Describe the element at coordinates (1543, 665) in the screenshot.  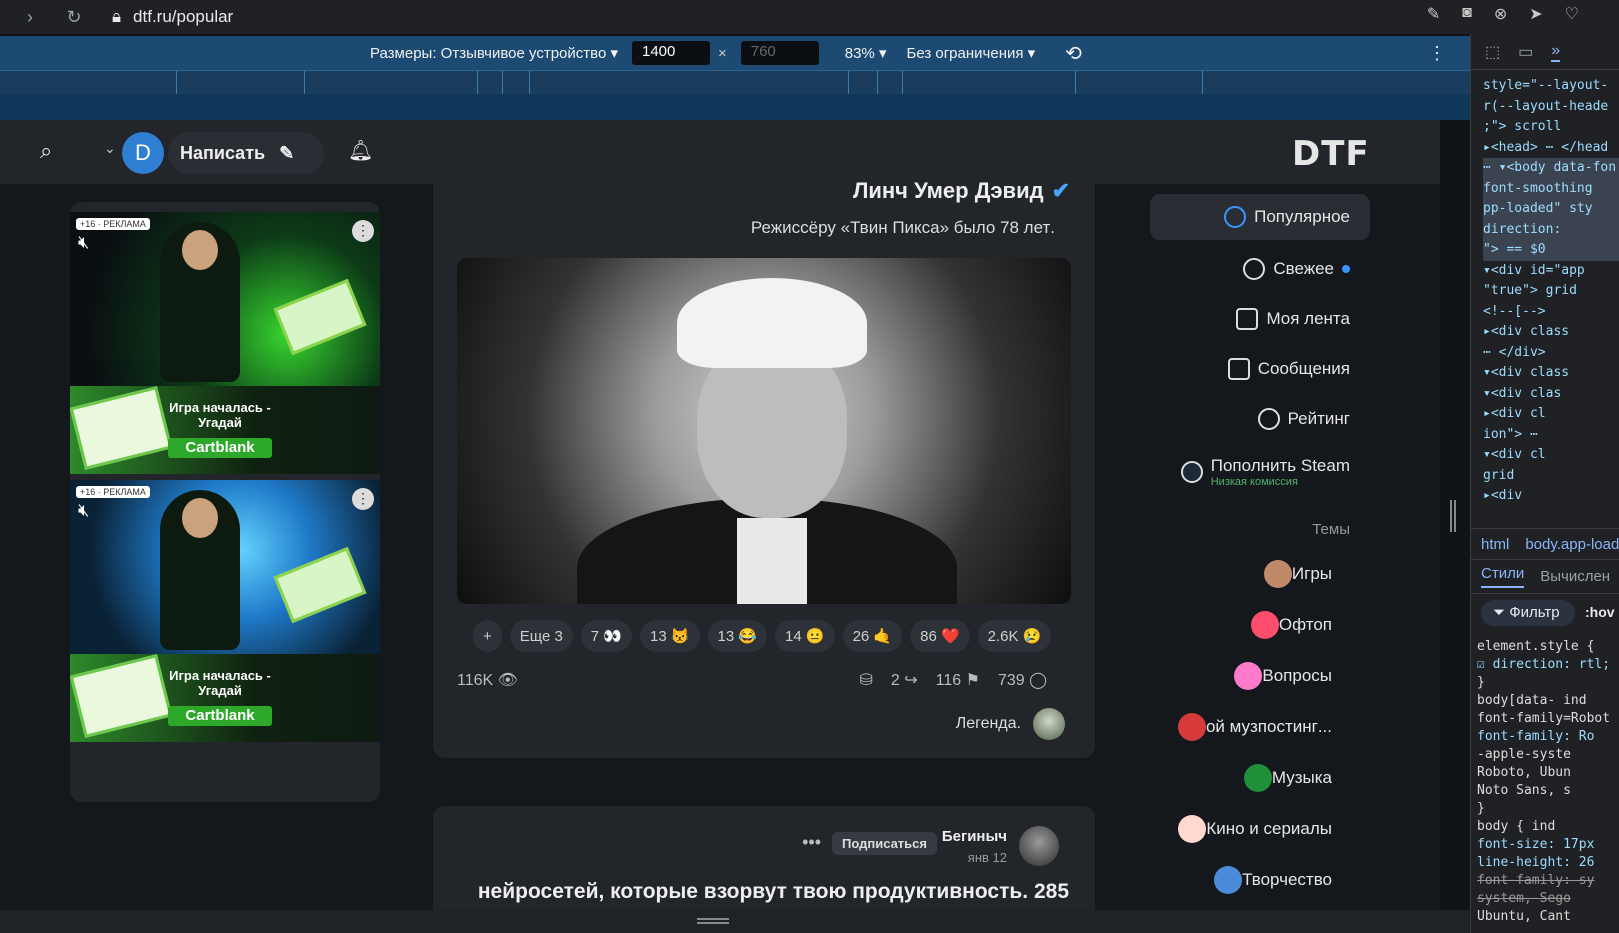
I see `css-line: ☑ direction: rtl;` at that location.